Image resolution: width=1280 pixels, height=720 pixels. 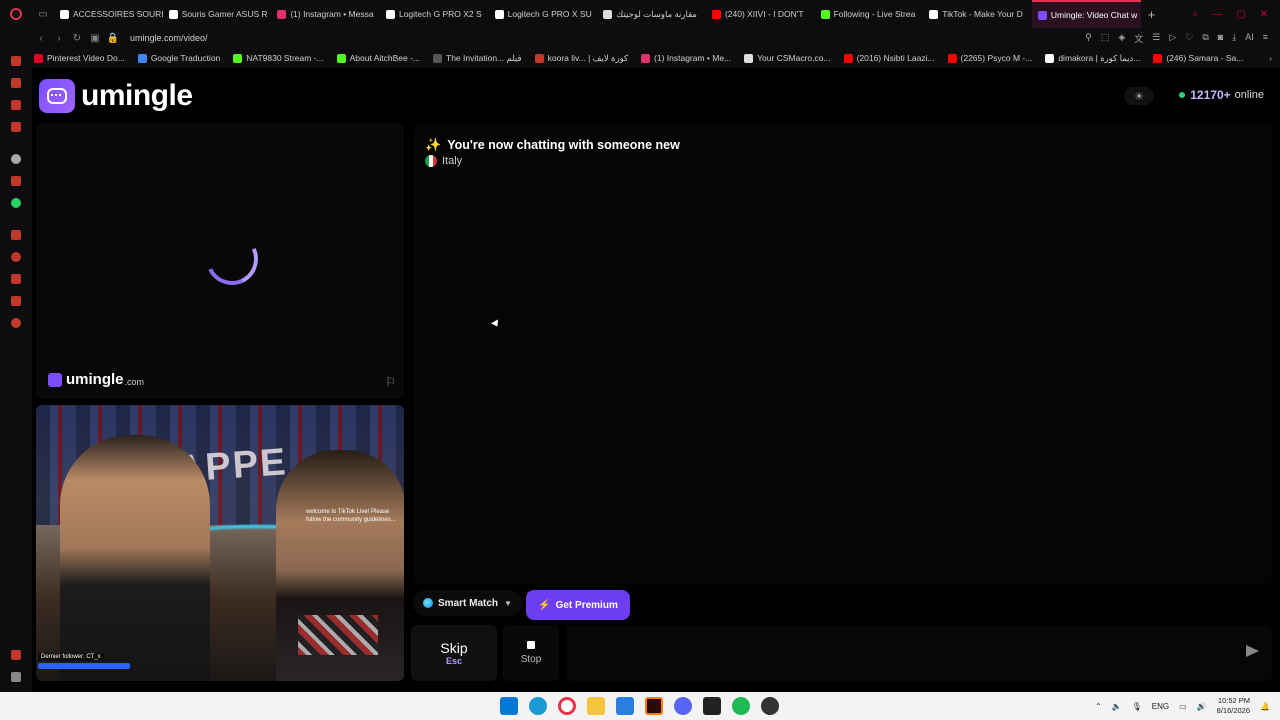 What do you see at coordinates (1205, 38) in the screenshot?
I see `extensions-icon: ⧉` at bounding box center [1205, 38].